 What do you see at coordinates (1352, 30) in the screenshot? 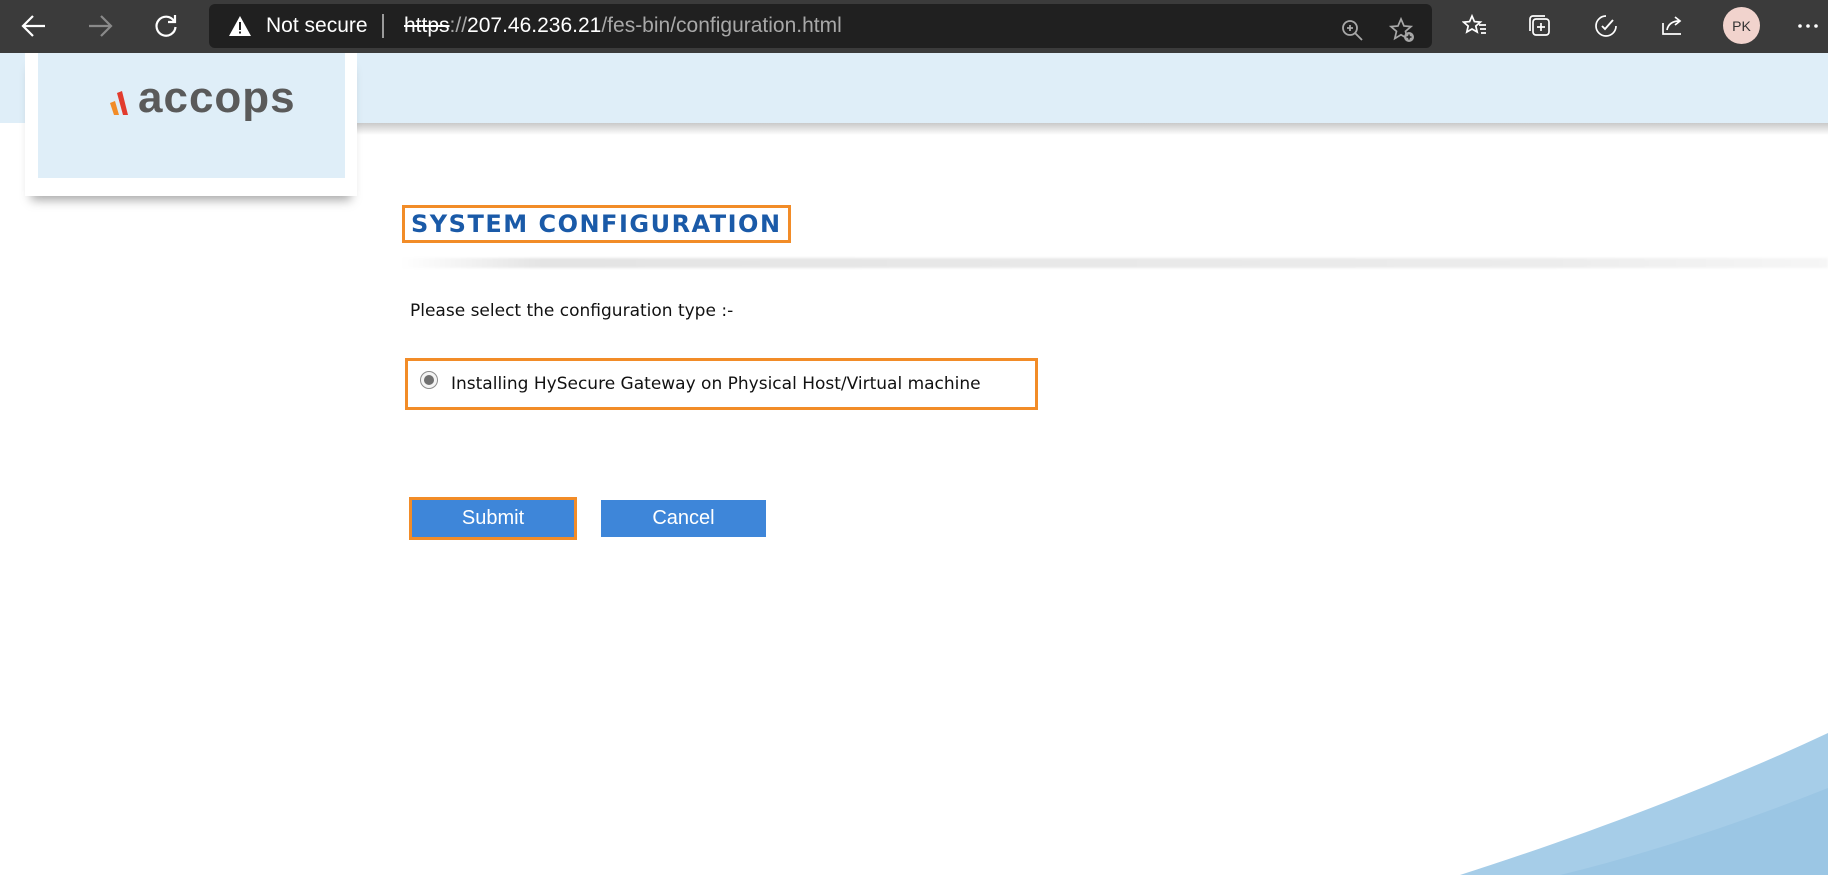
I see `zoom-icon` at bounding box center [1352, 30].